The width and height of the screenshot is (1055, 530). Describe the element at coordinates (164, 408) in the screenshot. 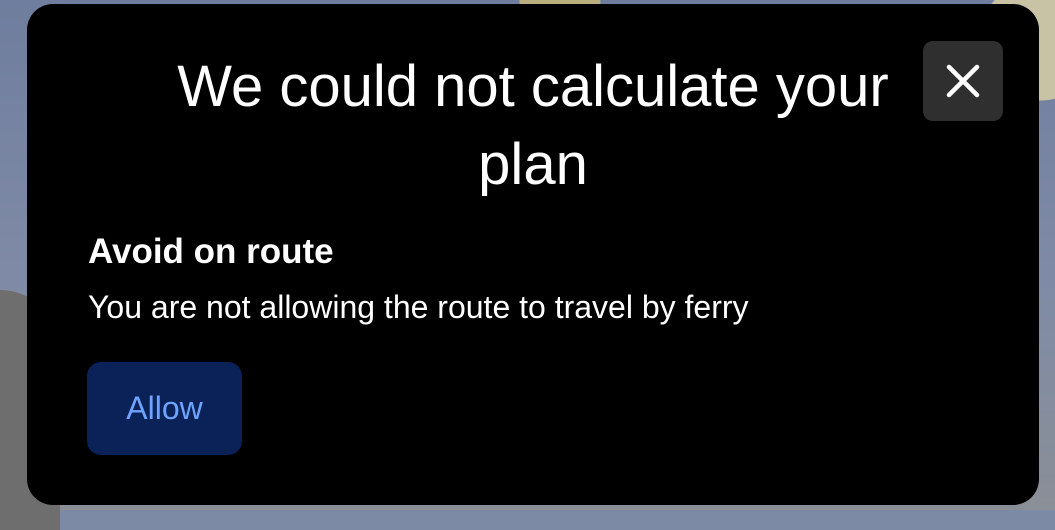

I see `allow-button: Allow` at that location.